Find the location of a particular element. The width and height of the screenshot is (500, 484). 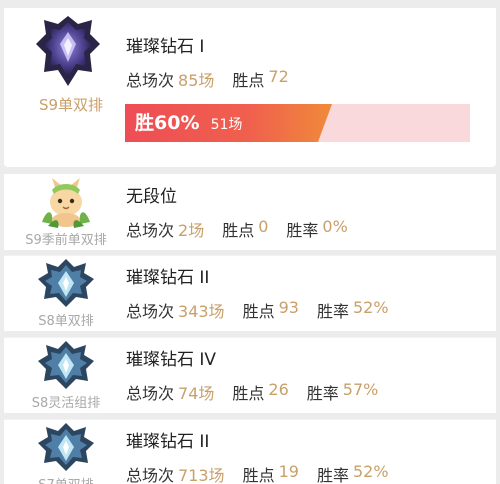

league-points-value: 19 is located at coordinates (288, 471).